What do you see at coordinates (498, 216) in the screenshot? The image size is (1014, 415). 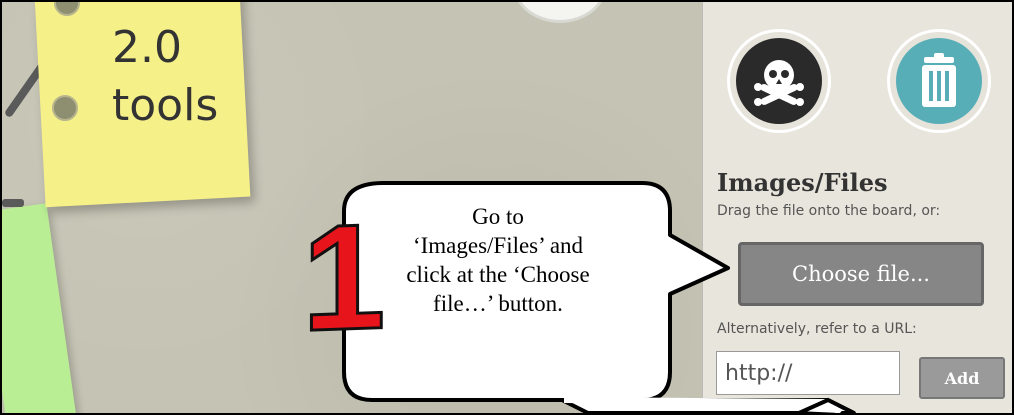 I see `callout-line: Go to` at bounding box center [498, 216].